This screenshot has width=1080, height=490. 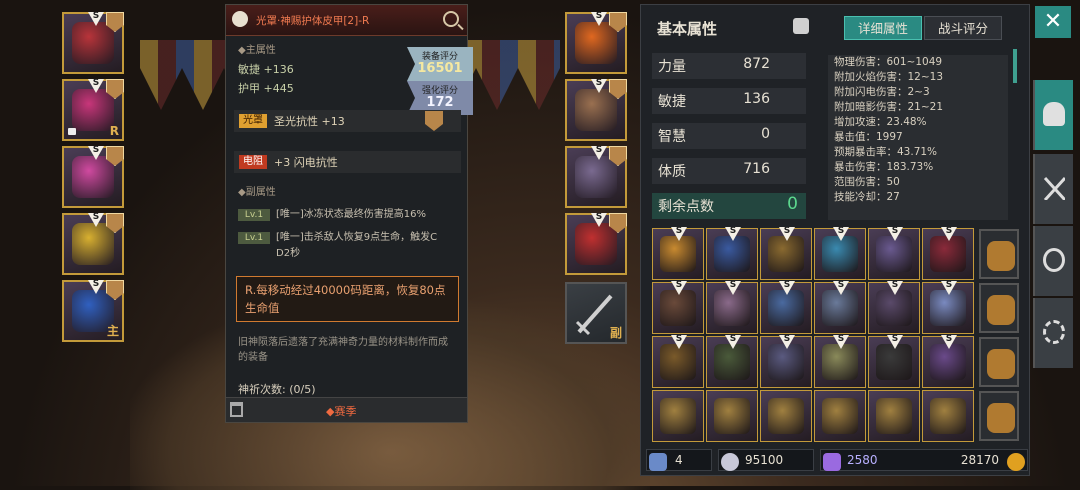 I want to click on silver-count: 95100, so click(x=764, y=460).